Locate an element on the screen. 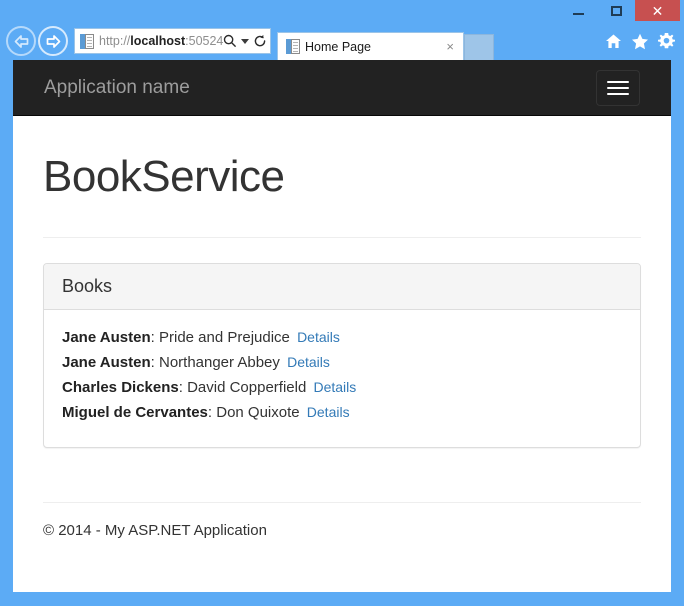 The height and width of the screenshot is (606, 684). forward-button is located at coordinates (53, 41).